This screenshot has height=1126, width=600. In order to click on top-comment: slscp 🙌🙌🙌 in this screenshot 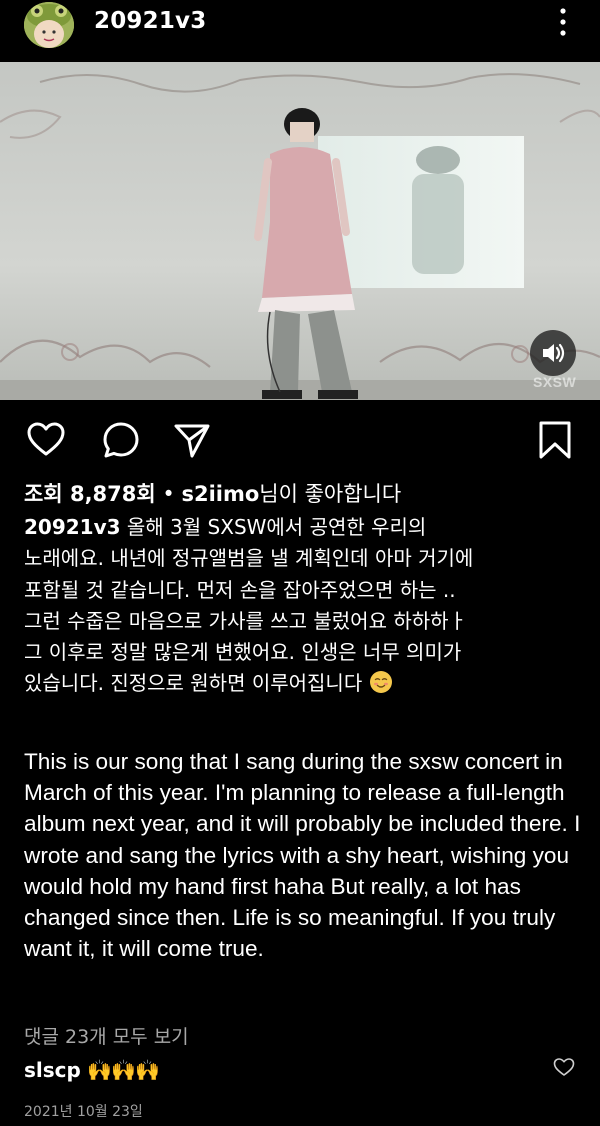, I will do `click(92, 1070)`.